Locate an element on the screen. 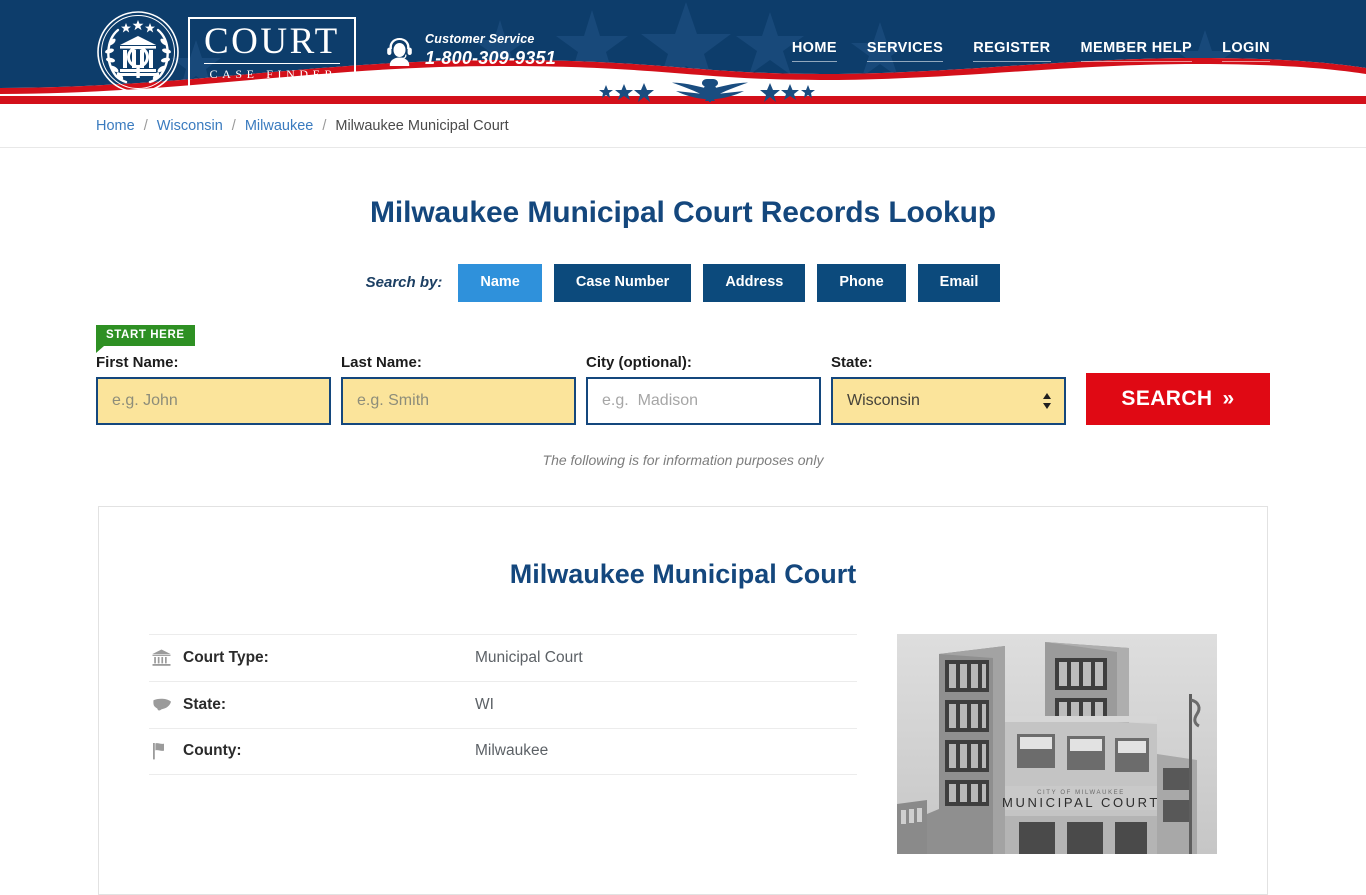 This screenshot has width=1366, height=895. customer-service-block: Customer Service 1-800-309-9351 is located at coordinates (469, 50).